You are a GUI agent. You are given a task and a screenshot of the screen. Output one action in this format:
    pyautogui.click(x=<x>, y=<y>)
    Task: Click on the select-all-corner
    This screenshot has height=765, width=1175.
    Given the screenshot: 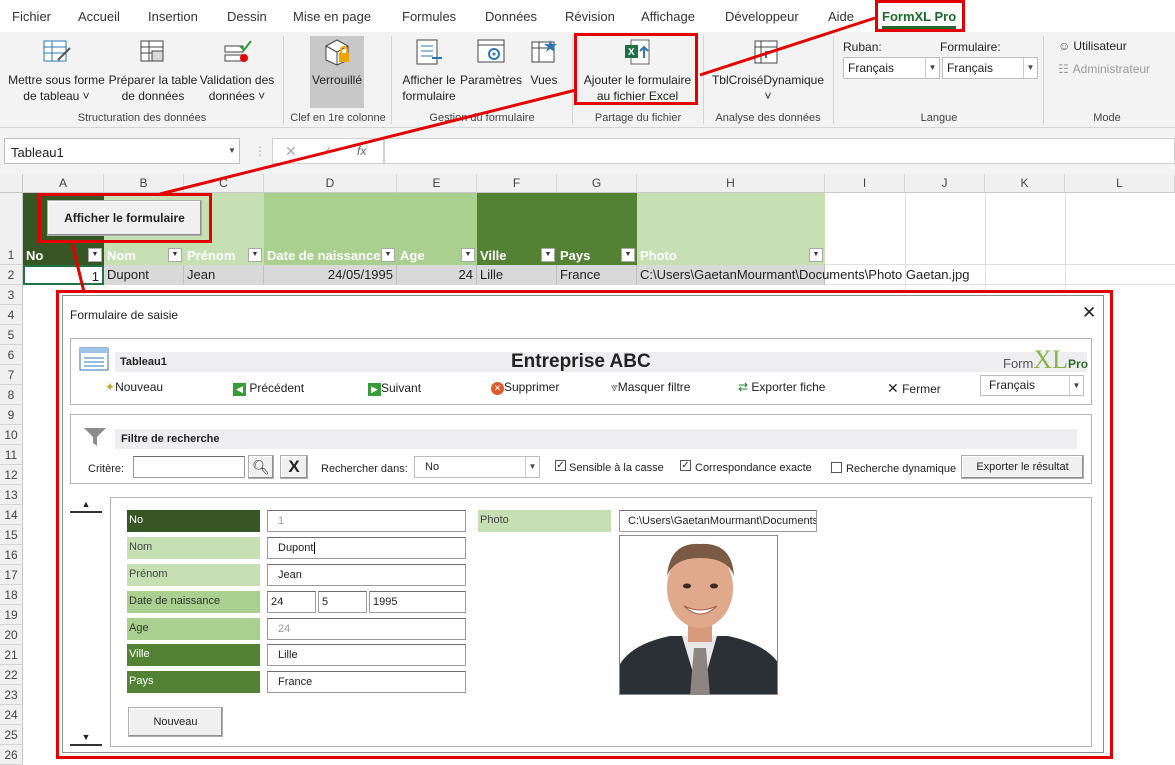 What is the action you would take?
    pyautogui.click(x=11, y=183)
    